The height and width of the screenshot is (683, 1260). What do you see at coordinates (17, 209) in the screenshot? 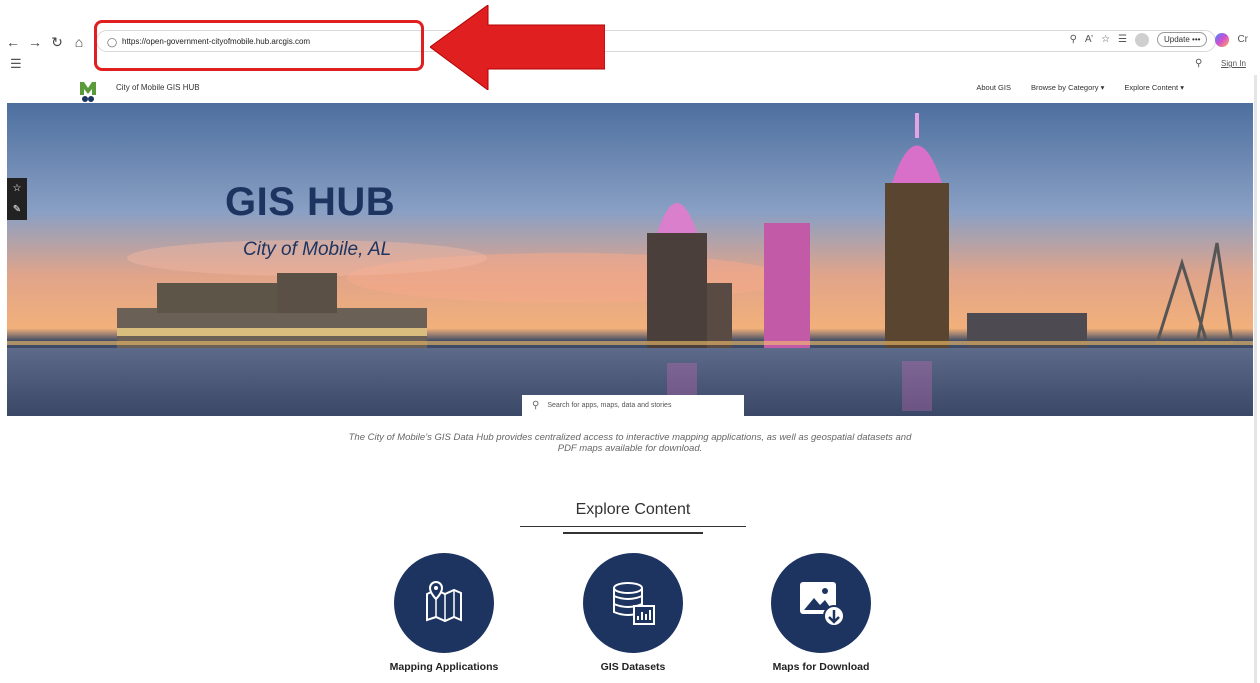
I see `share-icon: ✎` at bounding box center [17, 209].